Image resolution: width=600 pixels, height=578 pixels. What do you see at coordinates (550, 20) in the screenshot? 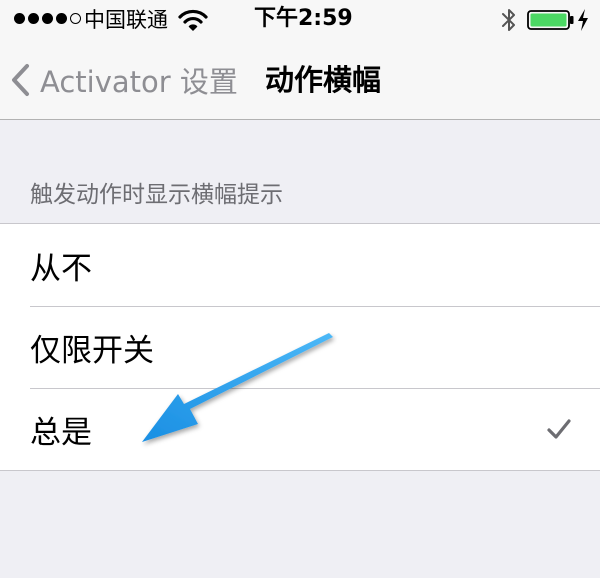
I see `battery-icon` at bounding box center [550, 20].